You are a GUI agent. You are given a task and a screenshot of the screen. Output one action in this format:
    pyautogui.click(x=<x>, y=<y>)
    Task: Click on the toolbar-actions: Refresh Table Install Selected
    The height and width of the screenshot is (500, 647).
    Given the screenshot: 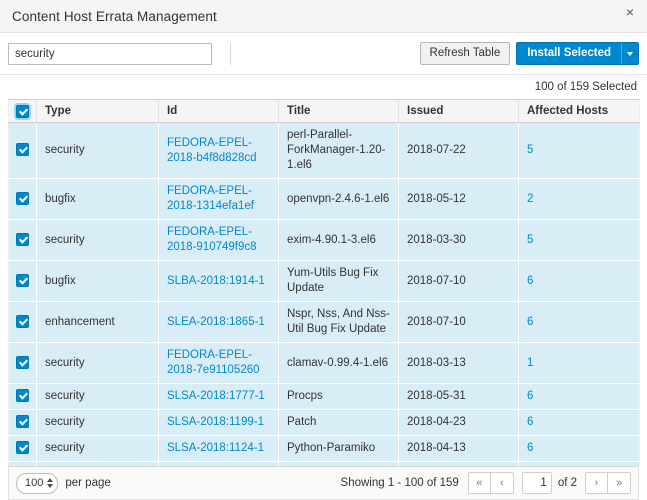 What is the action you would take?
    pyautogui.click(x=529, y=53)
    